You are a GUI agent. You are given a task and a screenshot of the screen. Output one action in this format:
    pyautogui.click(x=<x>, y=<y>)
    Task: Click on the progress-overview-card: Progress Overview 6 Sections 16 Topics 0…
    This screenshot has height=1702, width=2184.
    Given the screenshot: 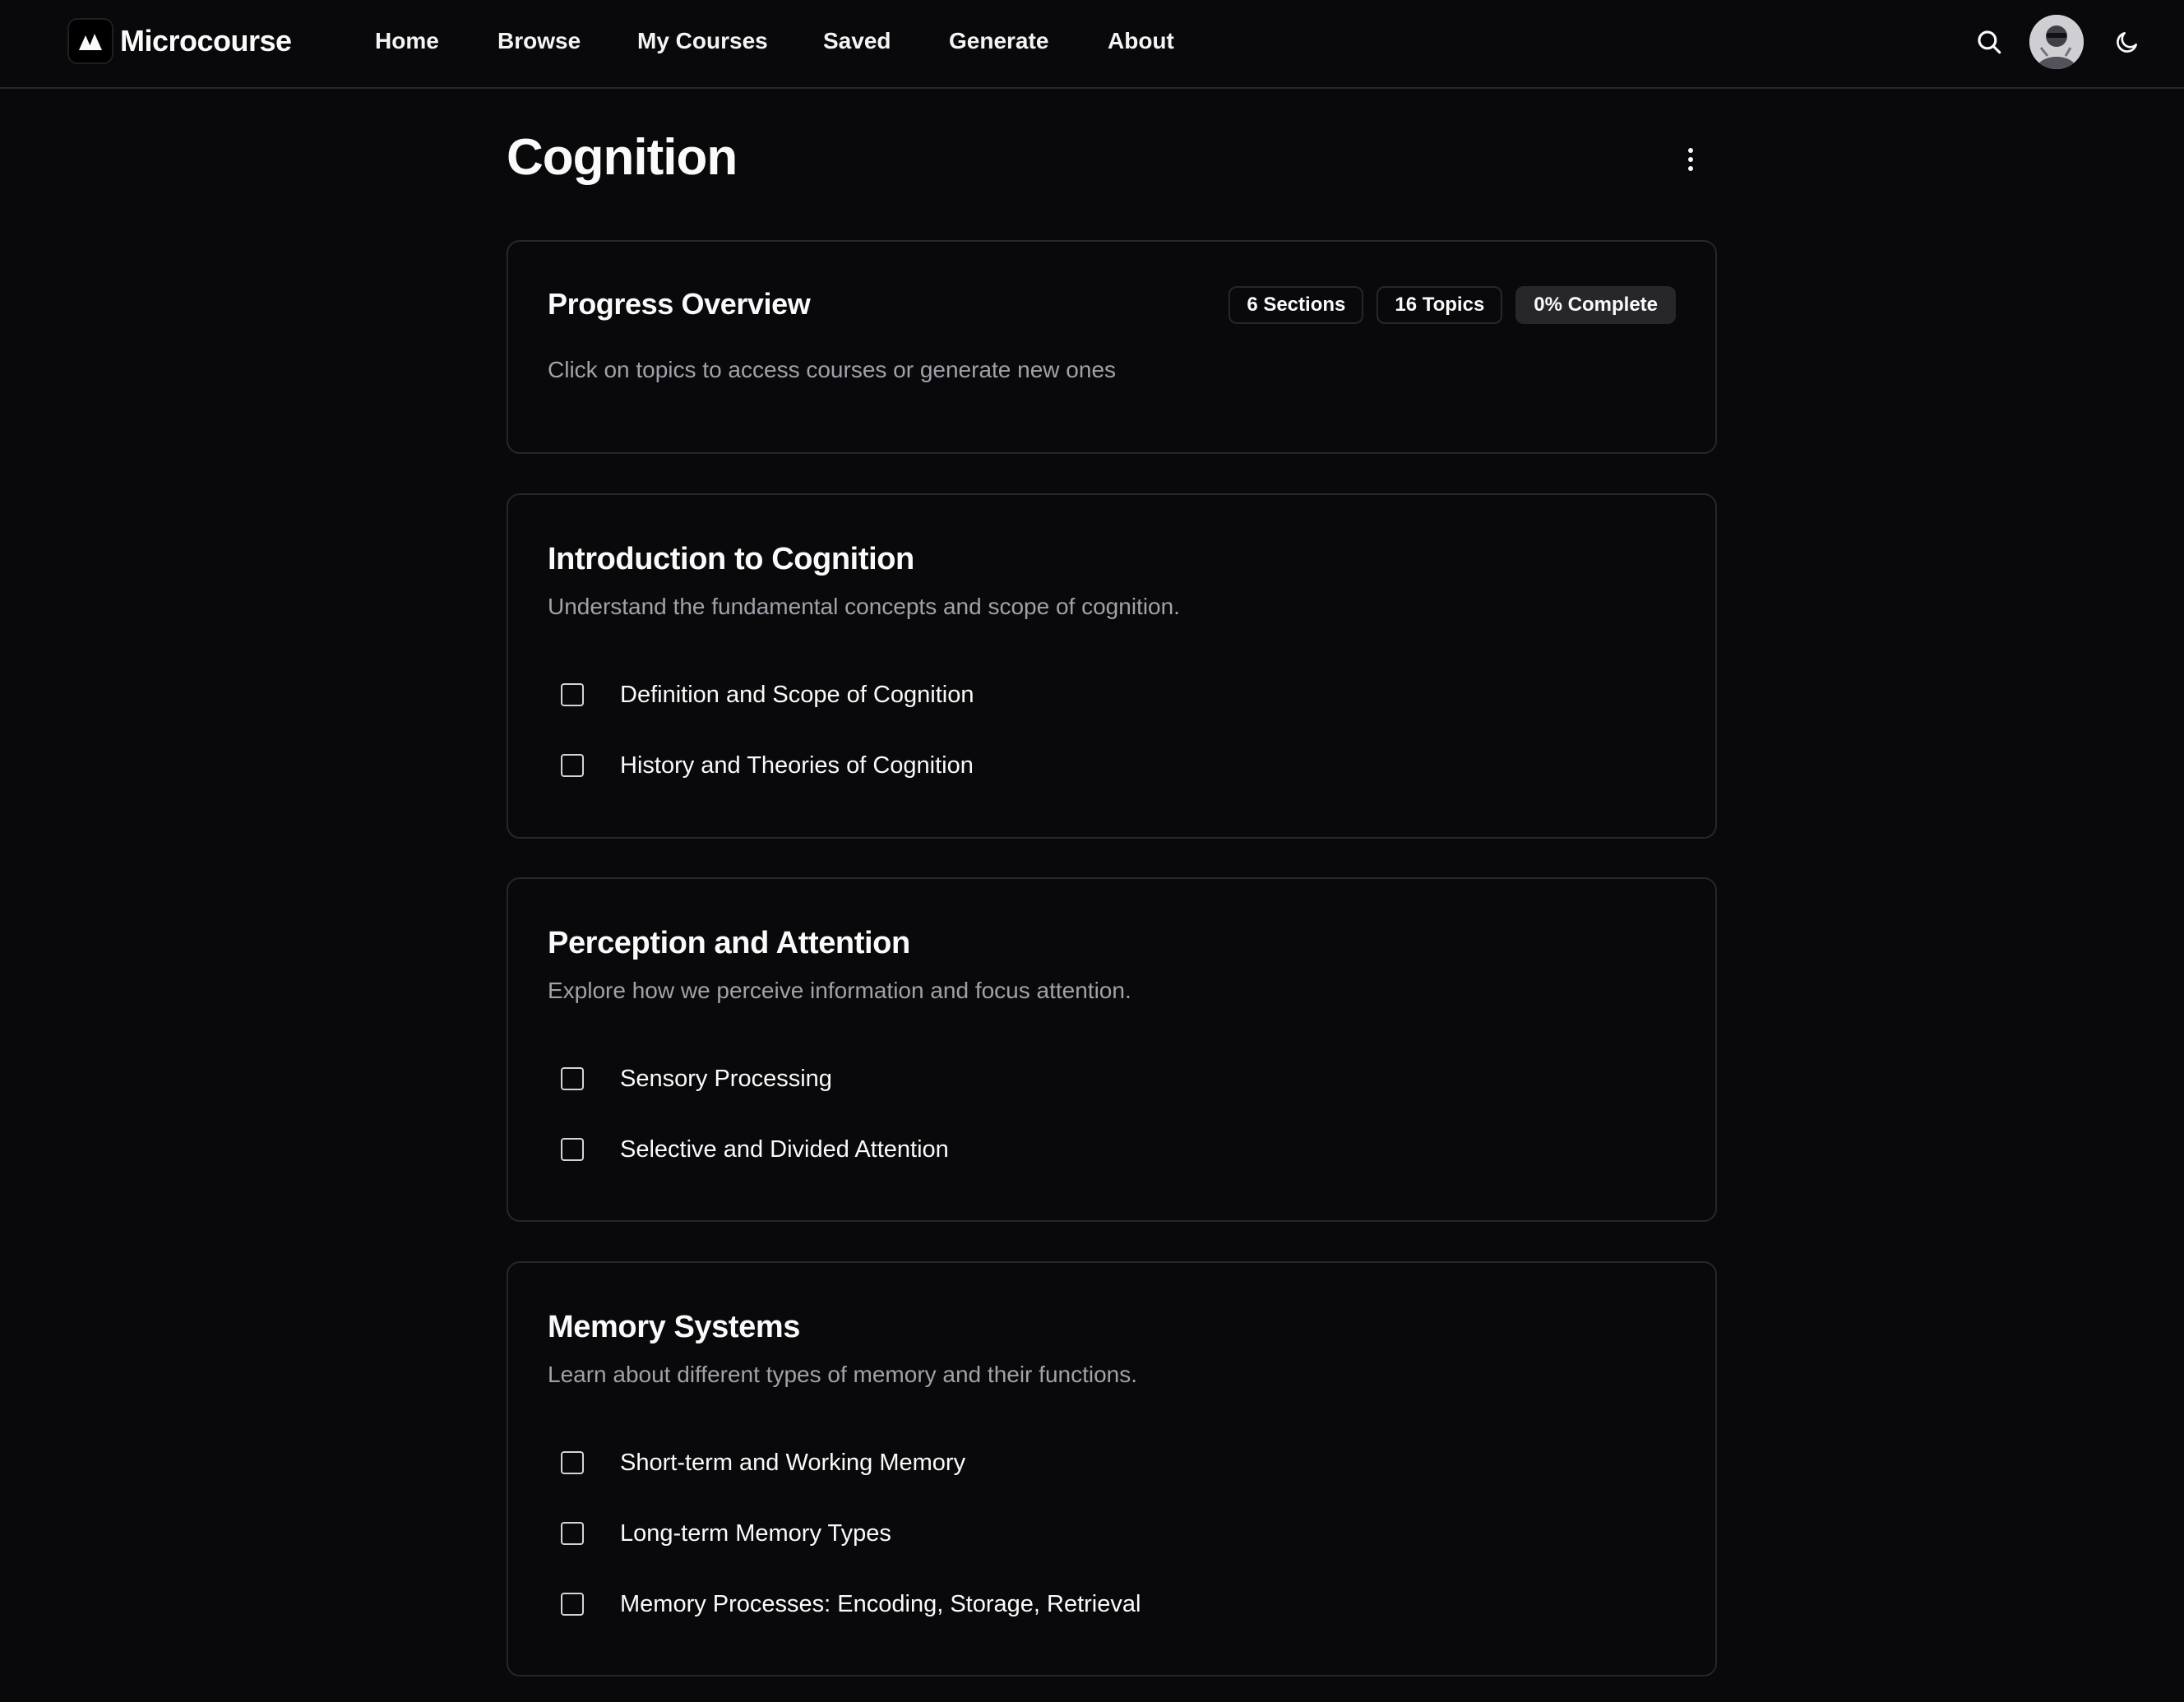 What is the action you would take?
    pyautogui.click(x=1112, y=347)
    